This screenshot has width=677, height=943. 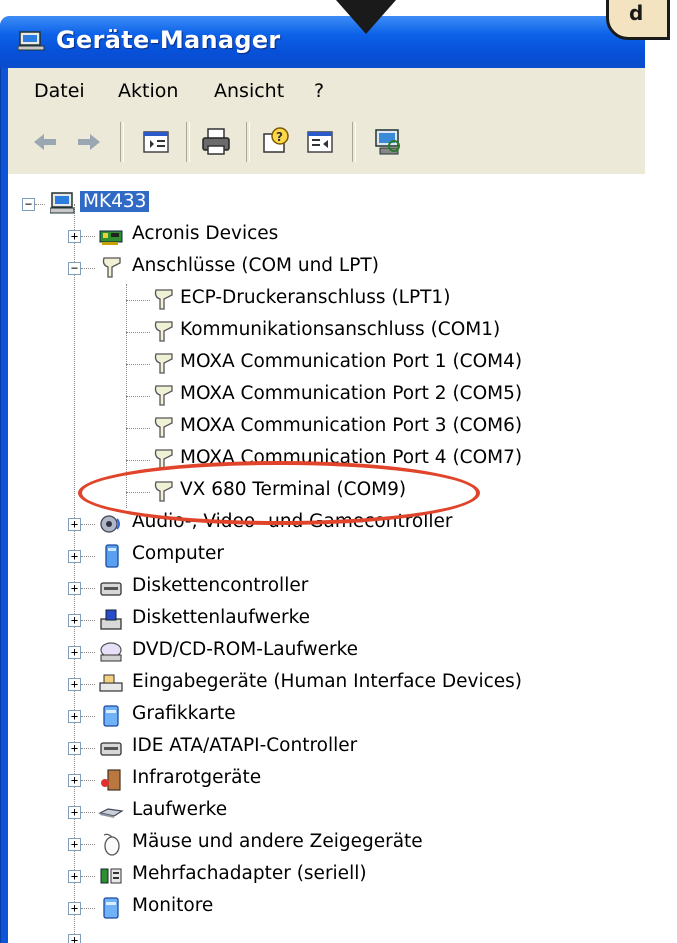 I want to click on tree-category-label: Diskettenlaufwerke, so click(x=221, y=617).